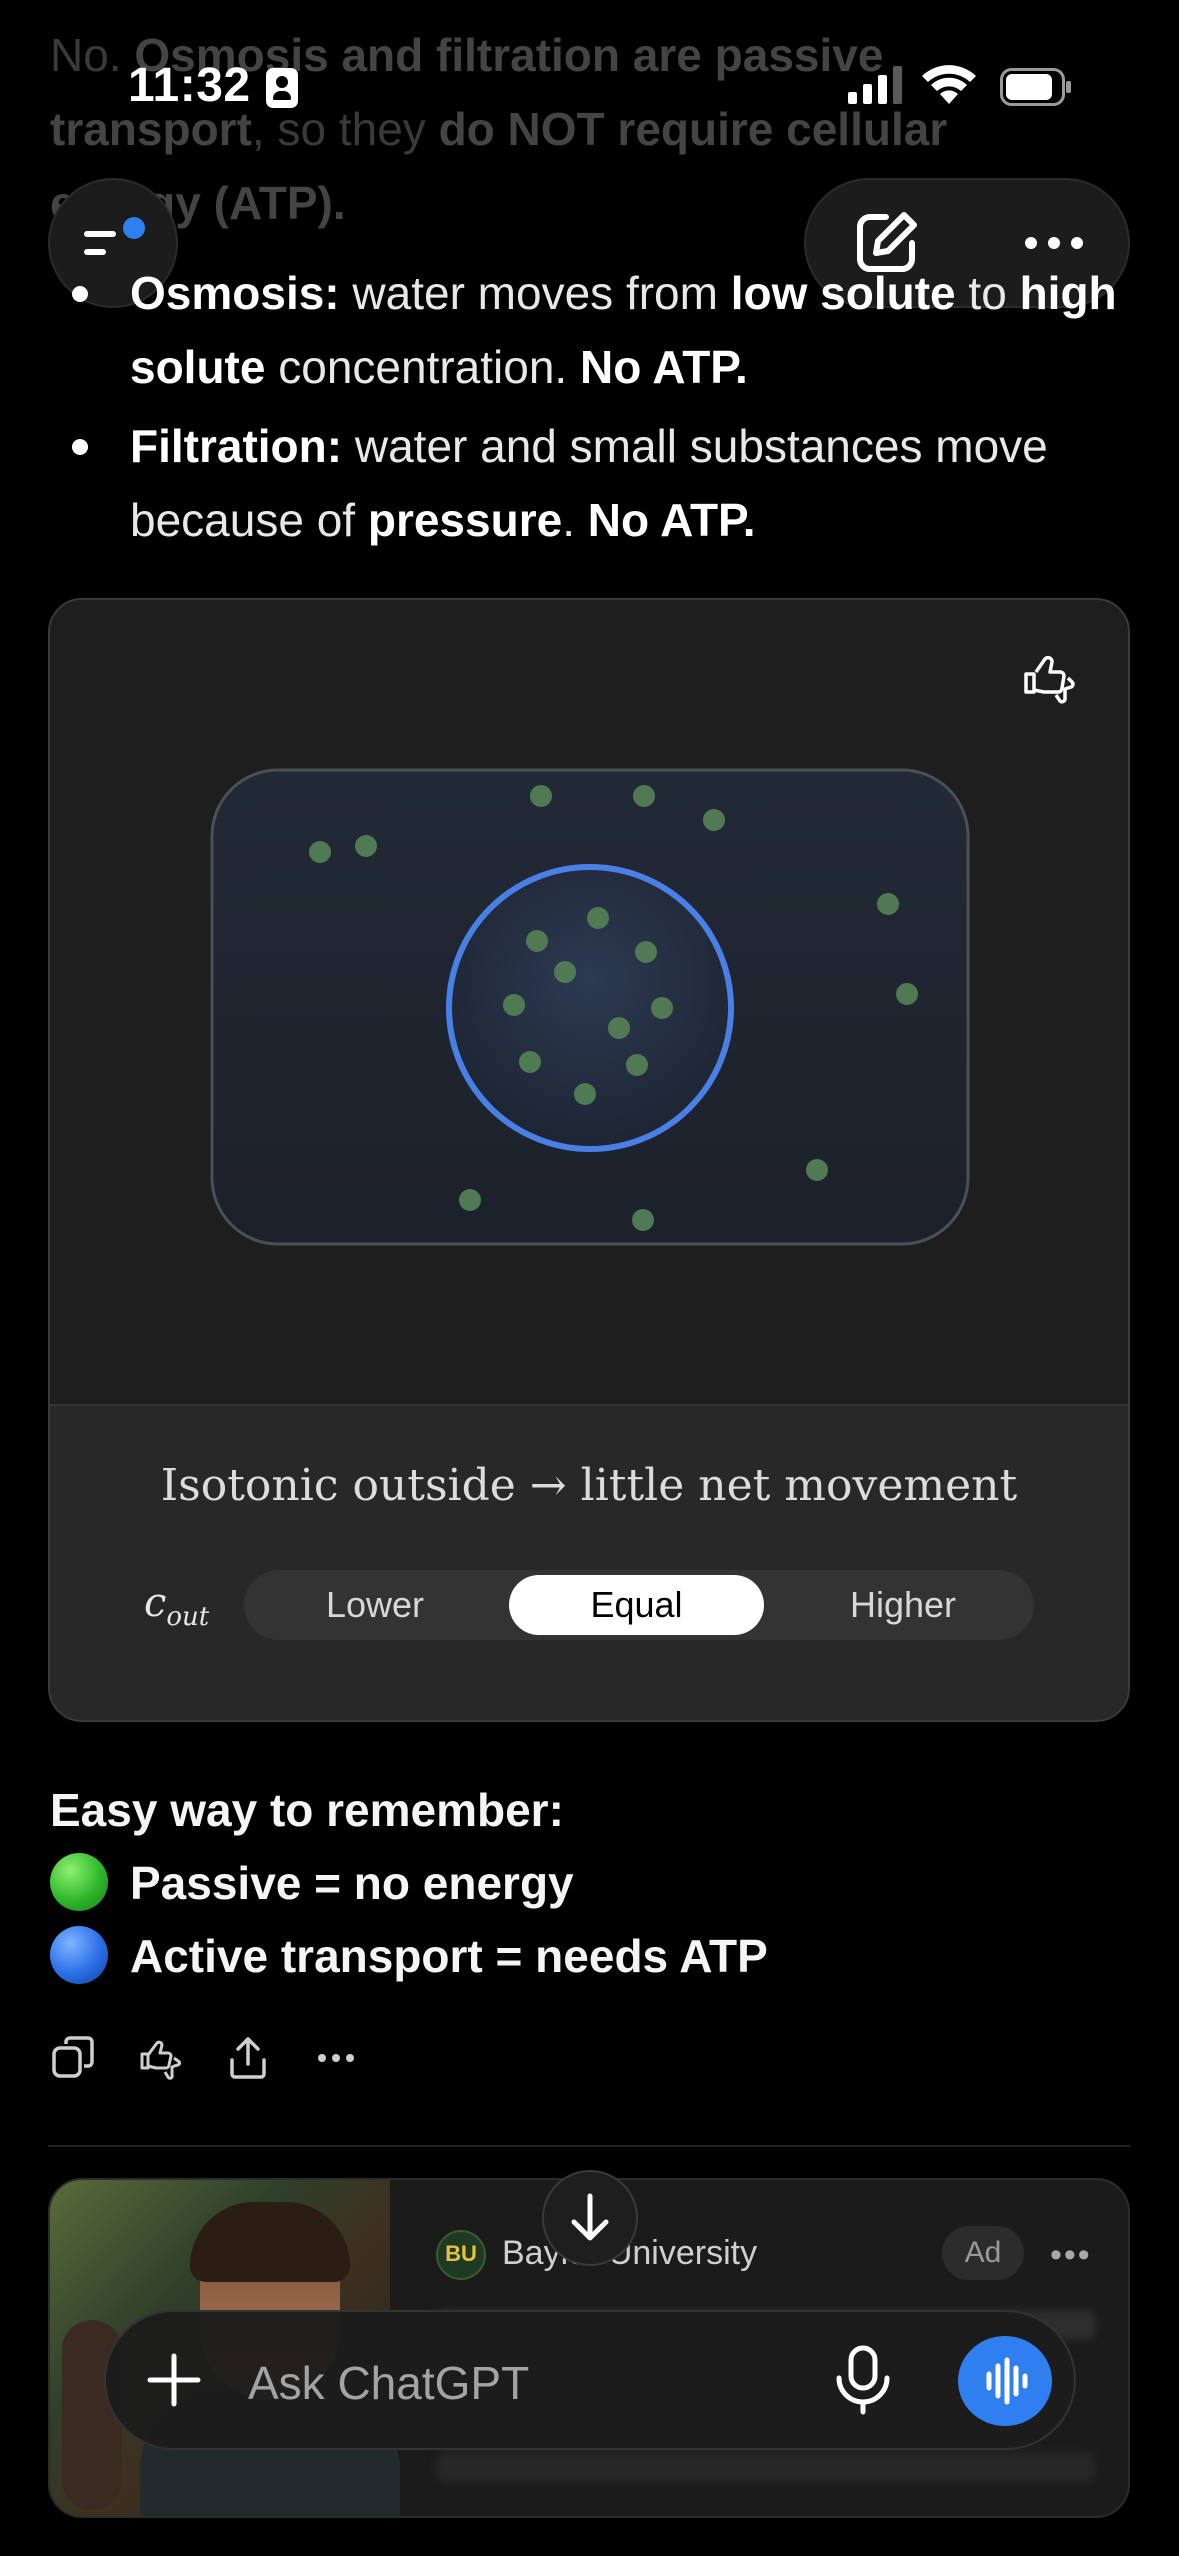  I want to click on cell, so click(590, 1008).